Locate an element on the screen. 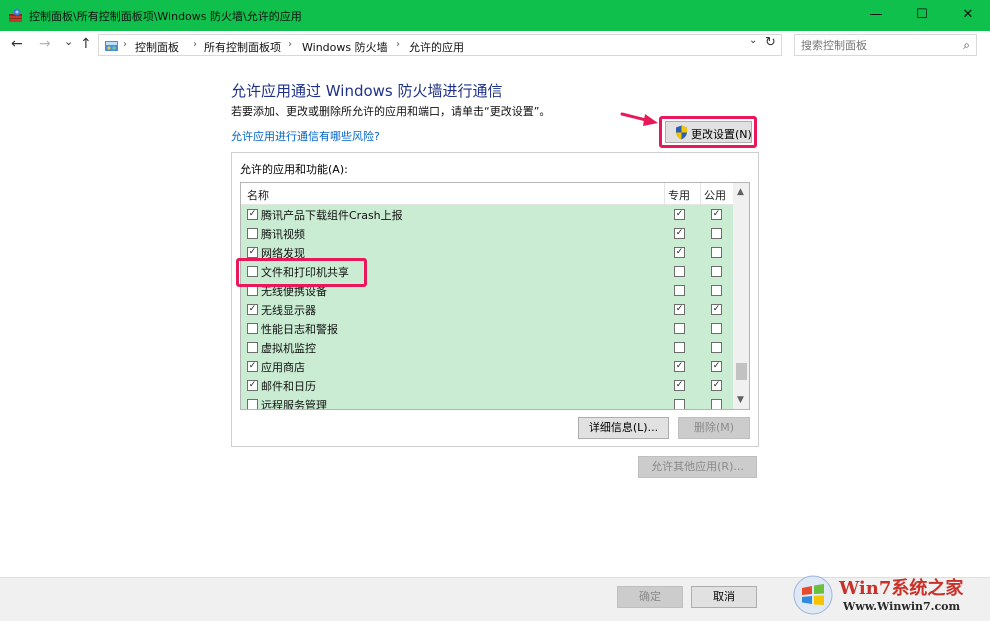 Image resolution: width=990 pixels, height=621 pixels. list-item: 远程服务管理 is located at coordinates (487, 402).